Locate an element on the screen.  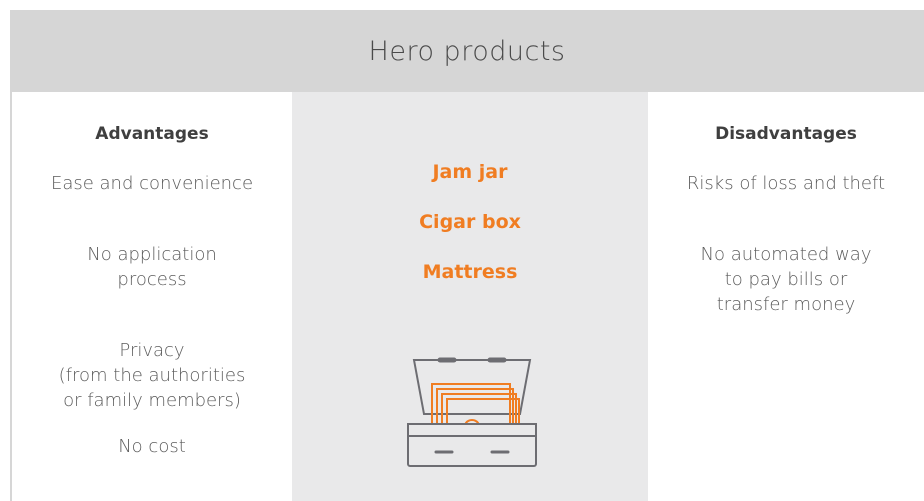
advantage-text: No cost is located at coordinates (152, 446).